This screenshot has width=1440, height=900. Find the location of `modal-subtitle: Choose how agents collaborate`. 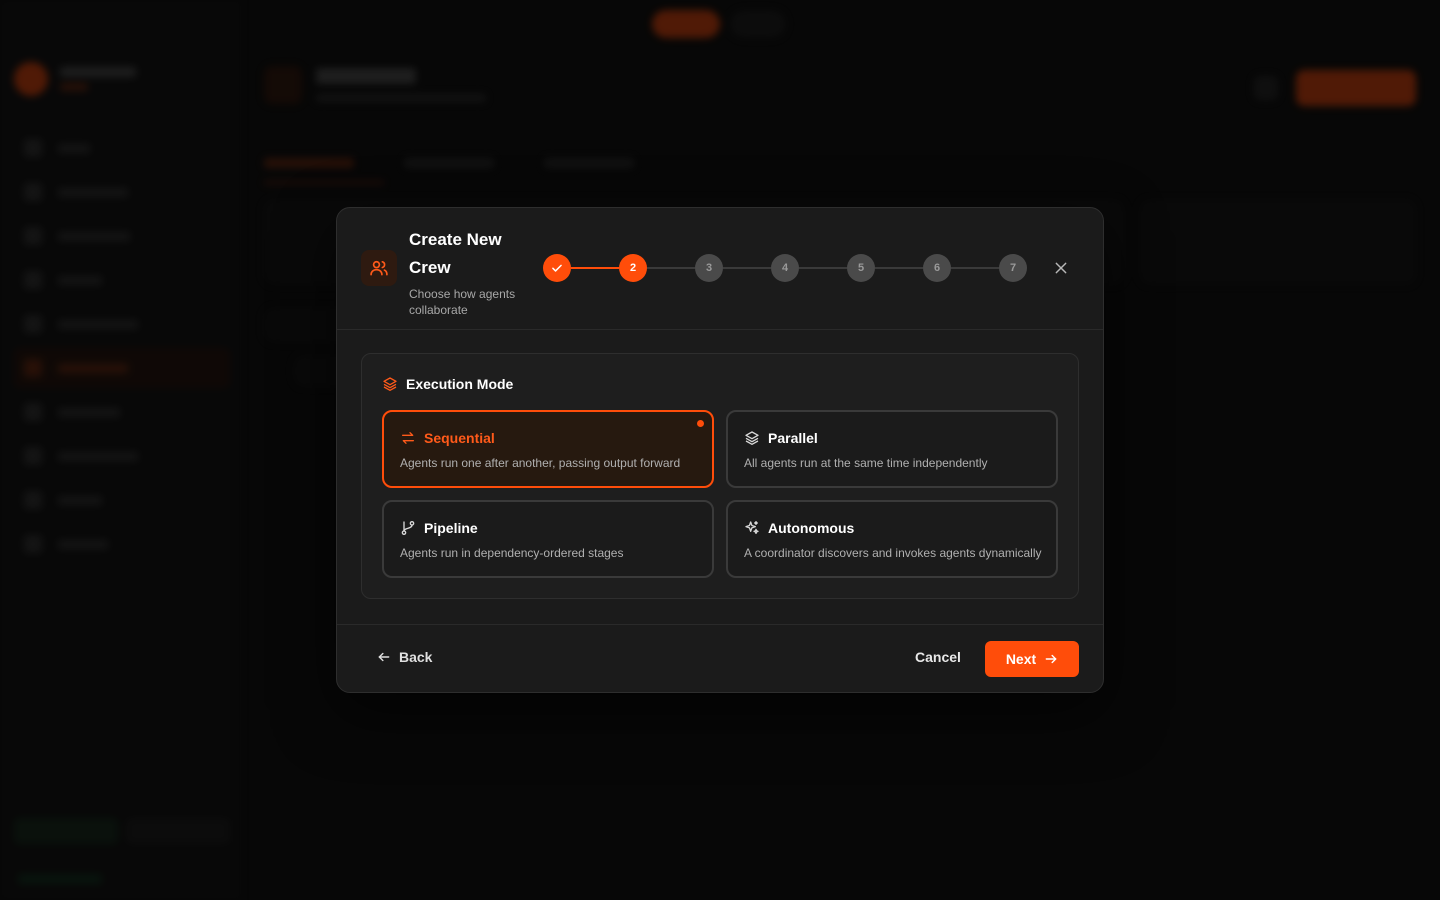

modal-subtitle: Choose how agents collaborate is located at coordinates (462, 302).